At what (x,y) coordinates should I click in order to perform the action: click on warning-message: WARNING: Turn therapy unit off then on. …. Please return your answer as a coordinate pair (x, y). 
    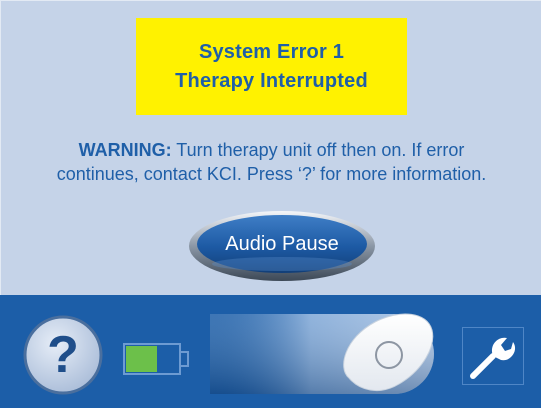
    Looking at the image, I should click on (271, 162).